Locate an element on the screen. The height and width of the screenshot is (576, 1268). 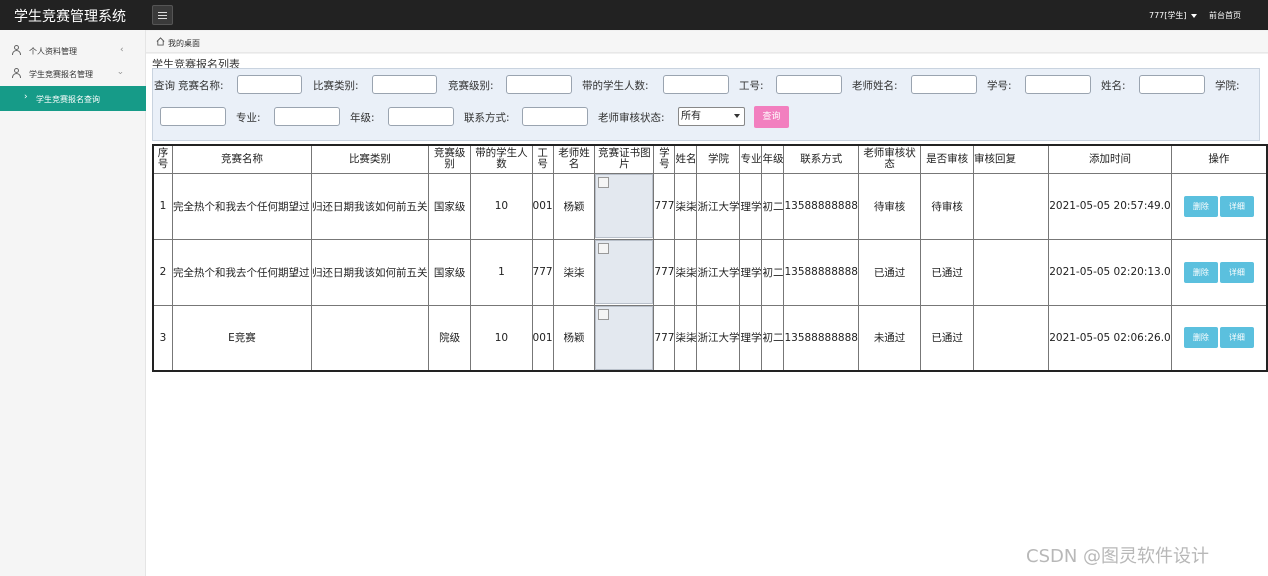
cell-audited: 待审核 is located at coordinates (947, 206).